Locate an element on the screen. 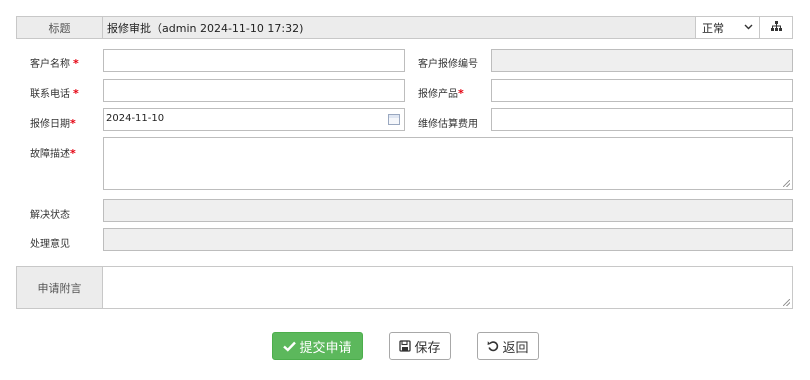  phone-input is located at coordinates (254, 90).